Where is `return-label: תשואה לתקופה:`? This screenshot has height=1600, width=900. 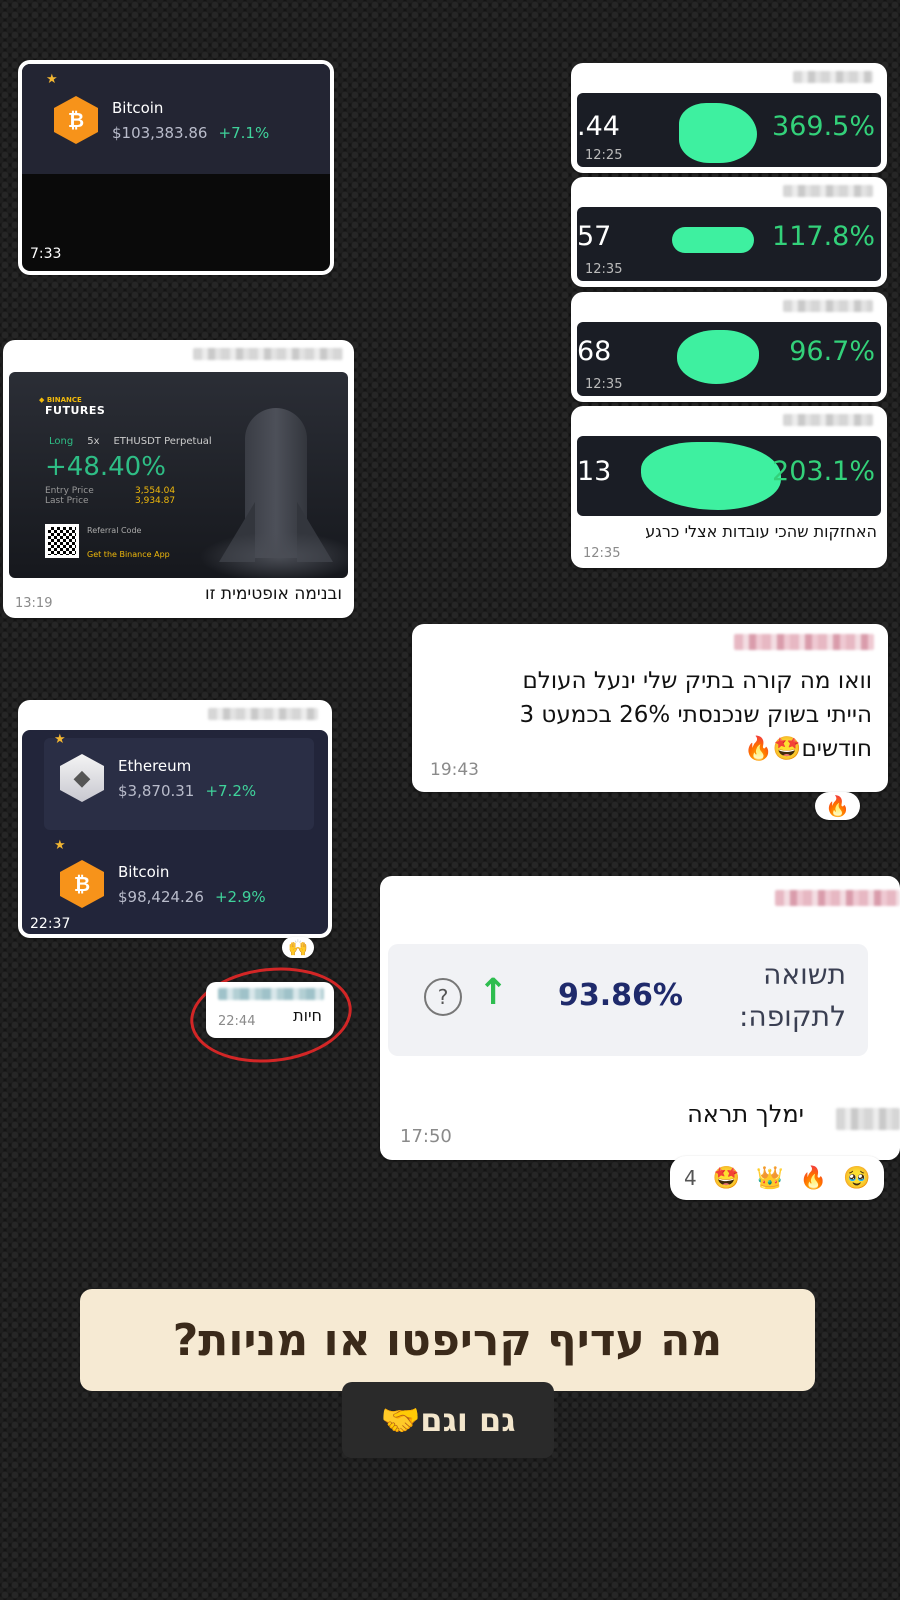 return-label: תשואה לתקופה: is located at coordinates (792, 996).